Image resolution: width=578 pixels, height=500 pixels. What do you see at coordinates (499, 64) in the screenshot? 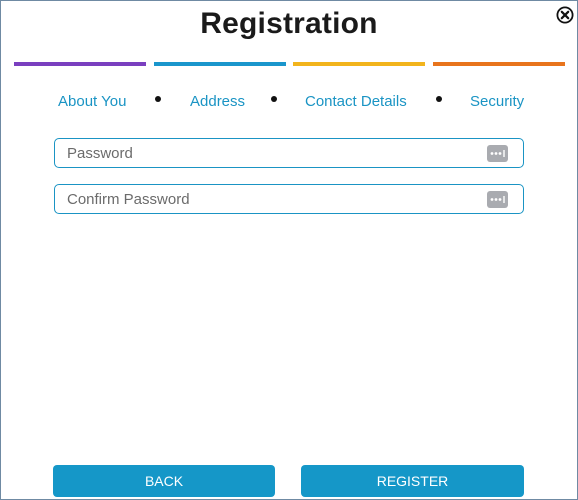
I see `step-bar-security` at bounding box center [499, 64].